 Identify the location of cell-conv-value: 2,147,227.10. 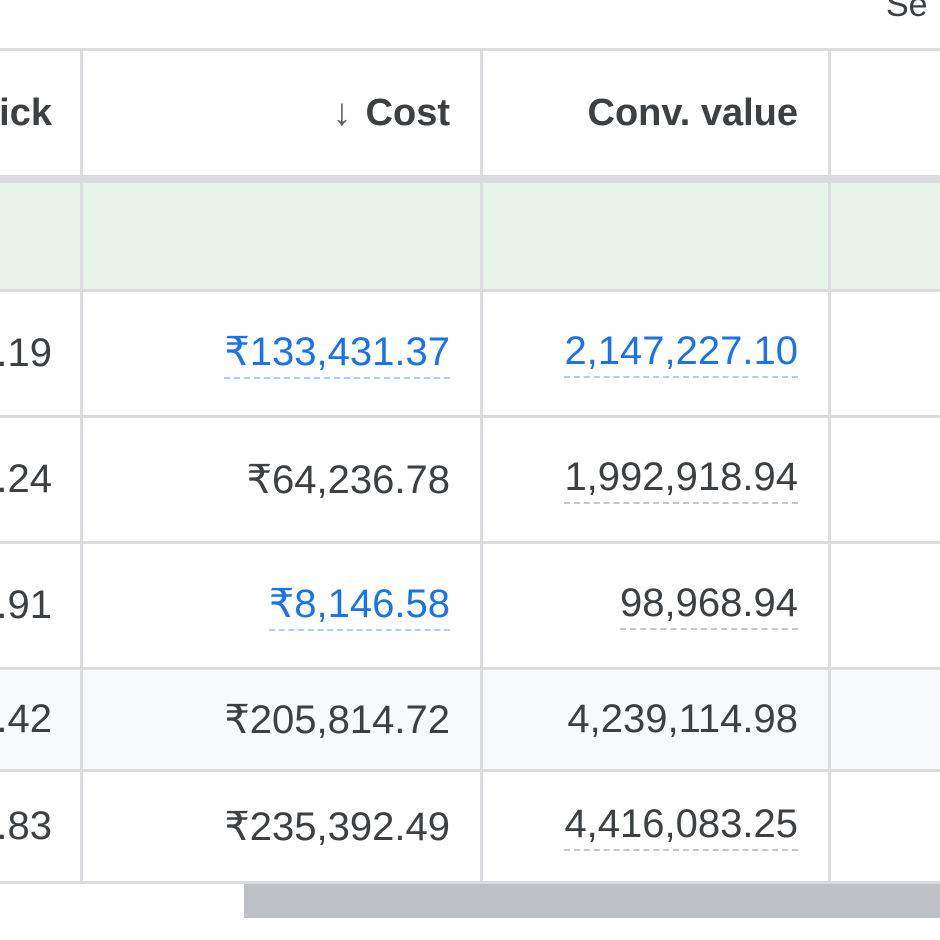
(654, 353).